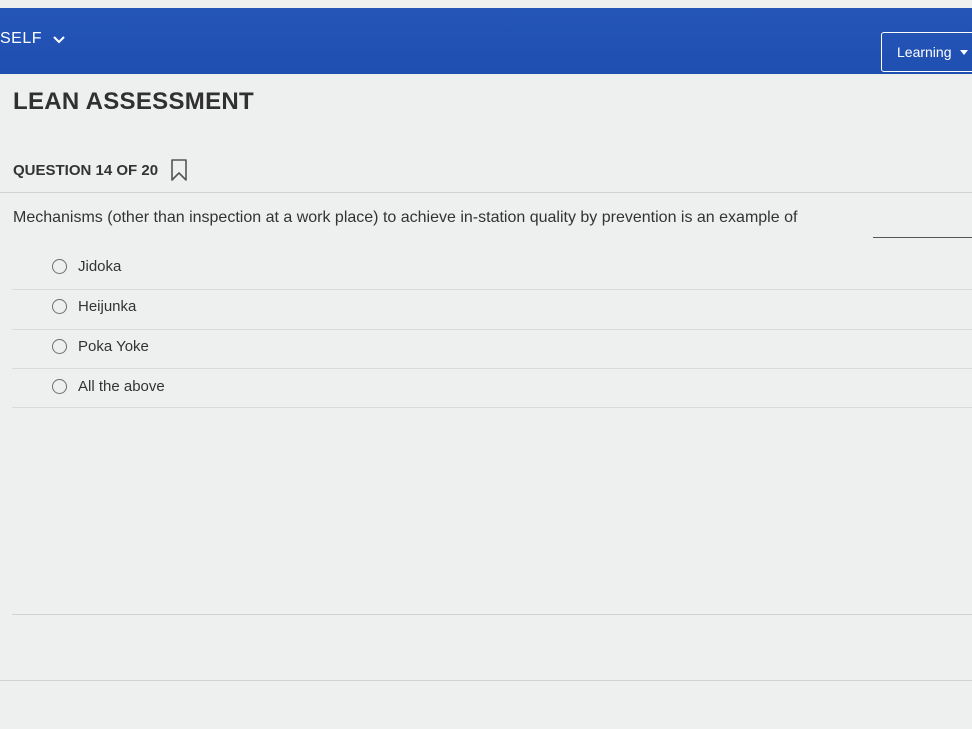 Image resolution: width=972 pixels, height=729 pixels. I want to click on option-label: Poka Yoke, so click(113, 346).